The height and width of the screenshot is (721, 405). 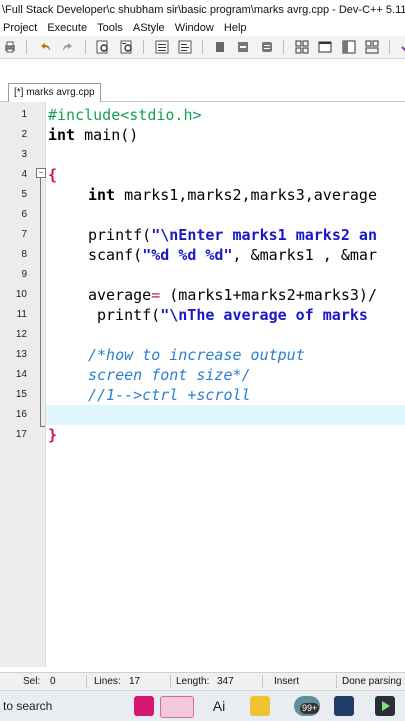 I want to click on layout-icon, so click(x=349, y=47).